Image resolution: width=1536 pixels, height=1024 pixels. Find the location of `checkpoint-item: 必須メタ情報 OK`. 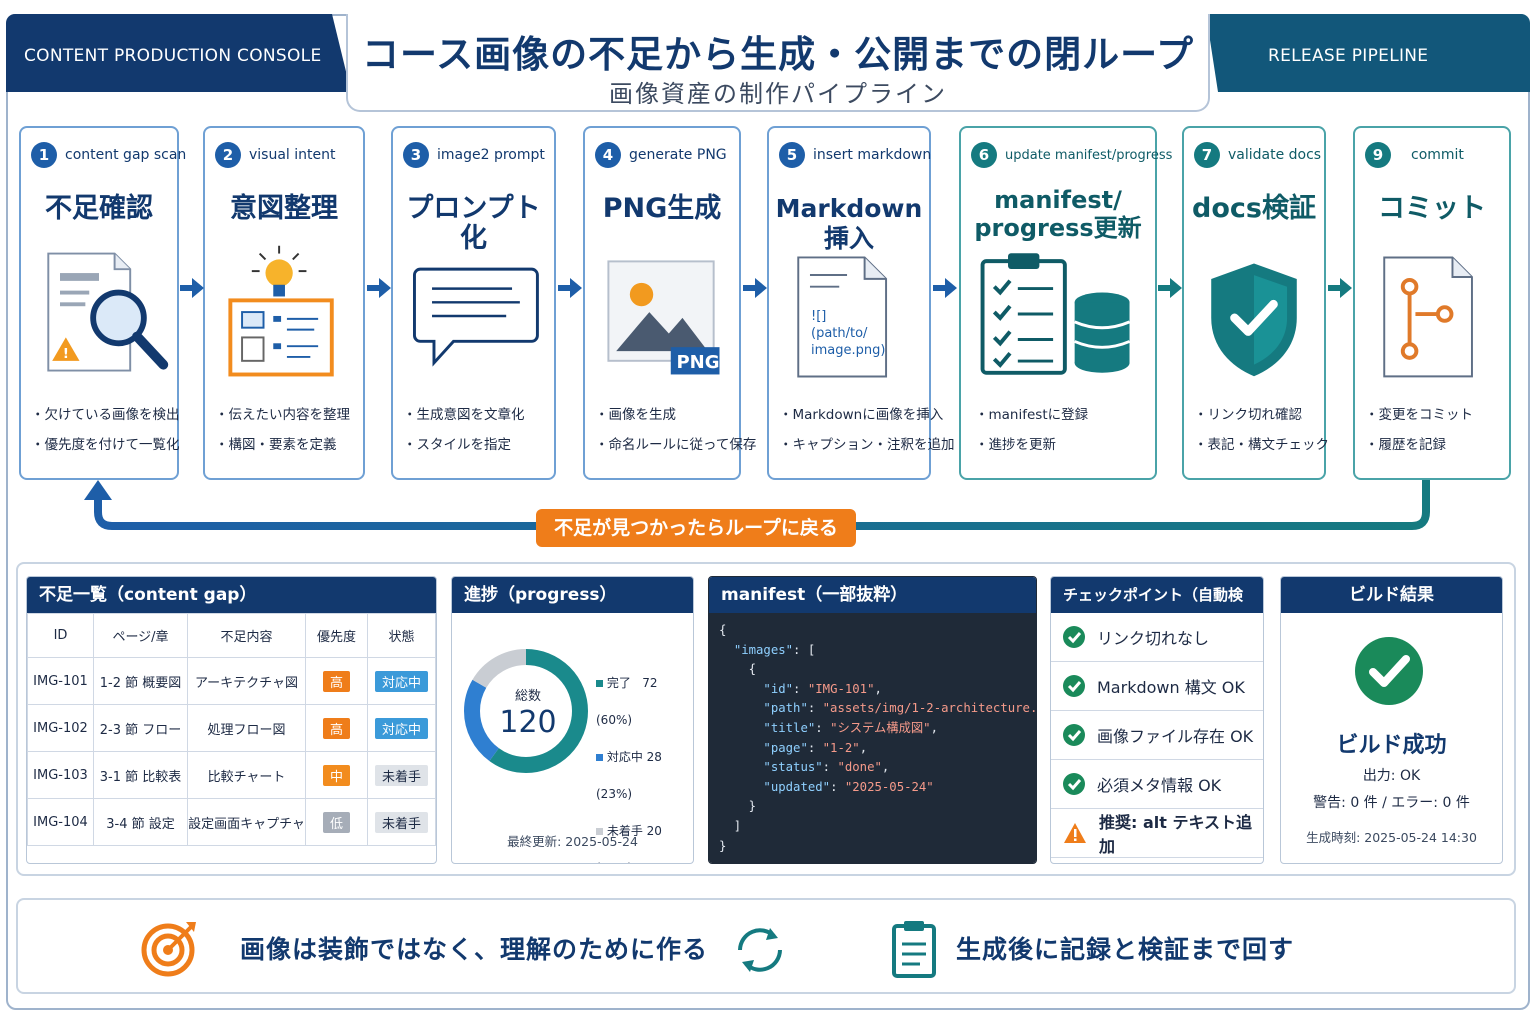

checkpoint-item: 必須メタ情報 OK is located at coordinates (1157, 784).